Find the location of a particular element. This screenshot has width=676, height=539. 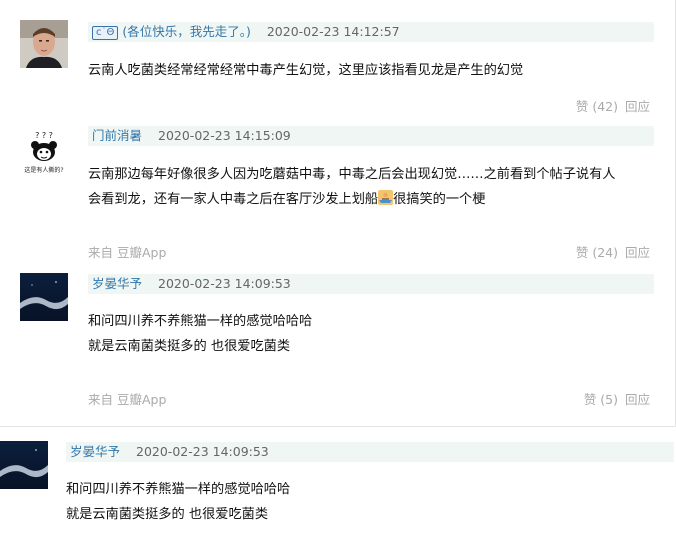

username-link: (各位快乐，我先走了。) is located at coordinates (186, 31).